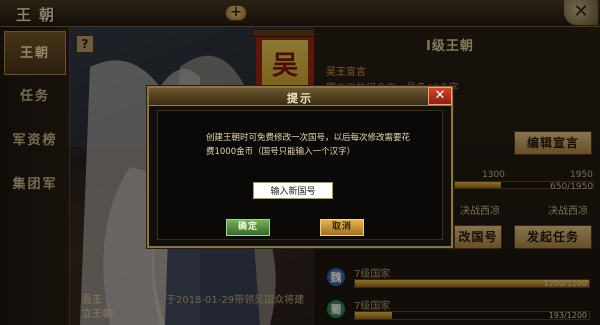 The width and height of the screenshot is (600, 325). I want to click on nation-name-input, so click(293, 190).